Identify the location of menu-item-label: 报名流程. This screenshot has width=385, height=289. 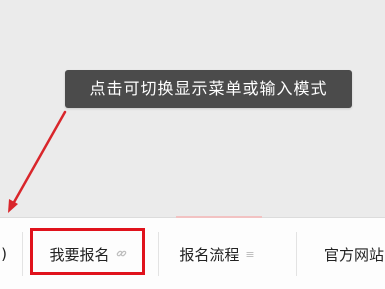
(209, 254).